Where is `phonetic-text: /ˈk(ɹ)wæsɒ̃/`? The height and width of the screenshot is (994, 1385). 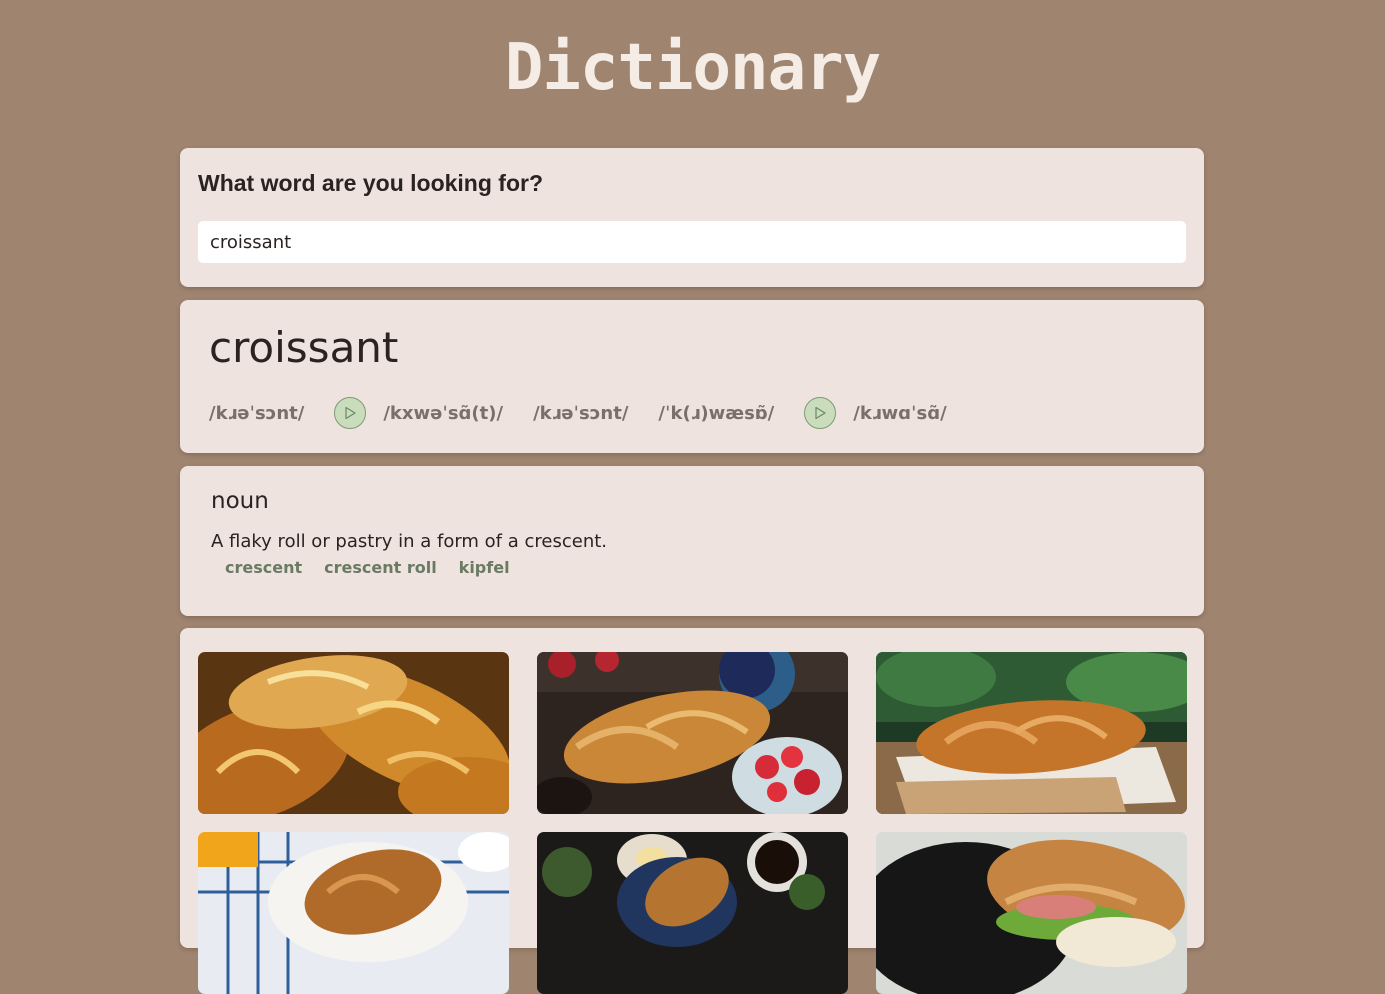
phonetic-text: /ˈk(ɹ)wæsɒ̃/ is located at coordinates (716, 413).